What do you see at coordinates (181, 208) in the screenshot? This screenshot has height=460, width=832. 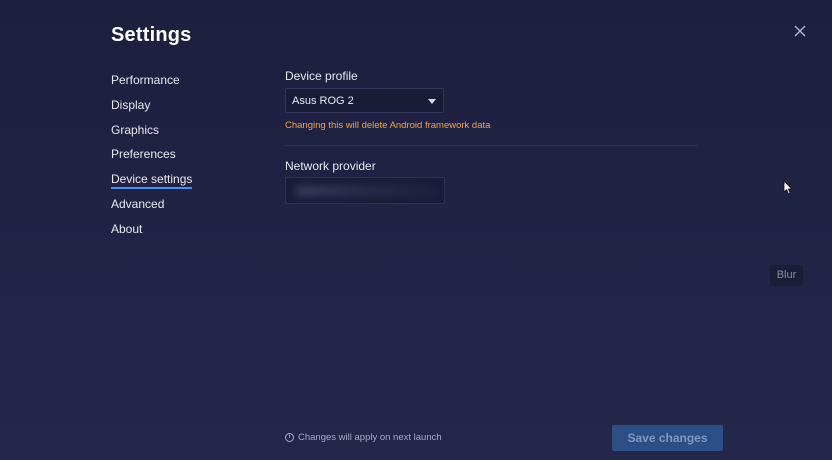 I see `sidebar-item-advanced: Advanced` at bounding box center [181, 208].